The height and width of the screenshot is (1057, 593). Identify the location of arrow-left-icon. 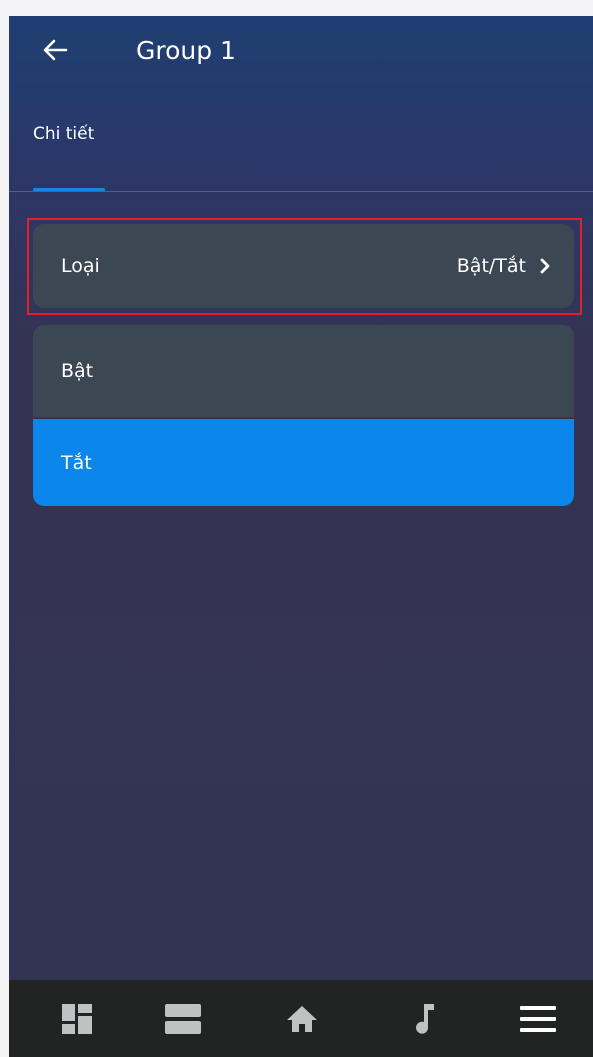
(55, 50).